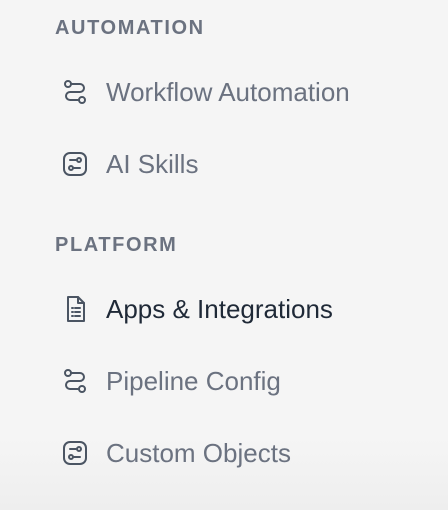  What do you see at coordinates (75, 309) in the screenshot?
I see `document-icon` at bounding box center [75, 309].